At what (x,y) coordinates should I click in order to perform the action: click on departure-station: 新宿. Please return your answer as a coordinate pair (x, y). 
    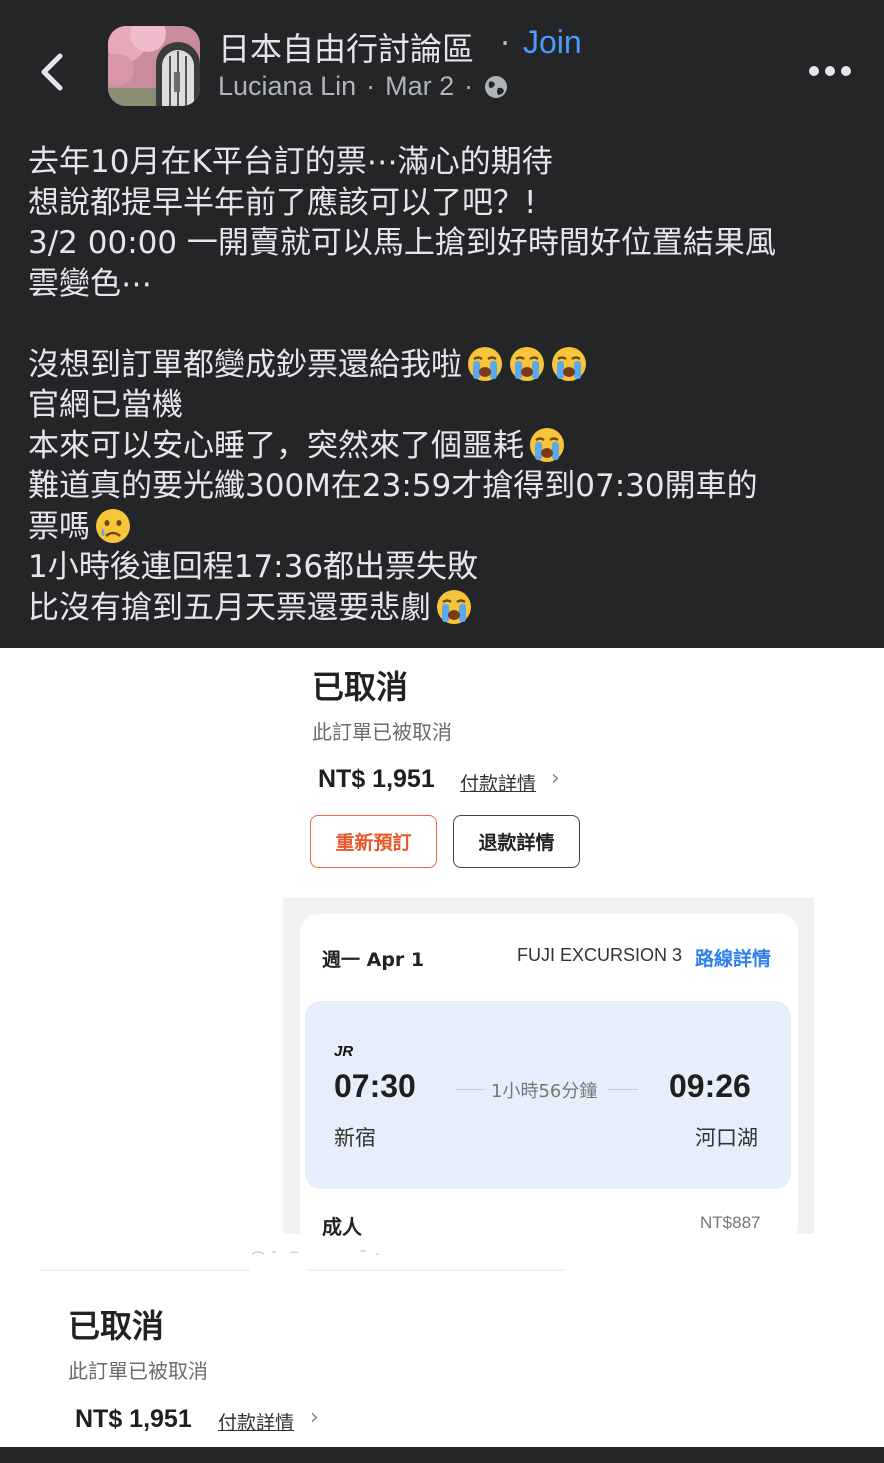
    Looking at the image, I should click on (355, 1138).